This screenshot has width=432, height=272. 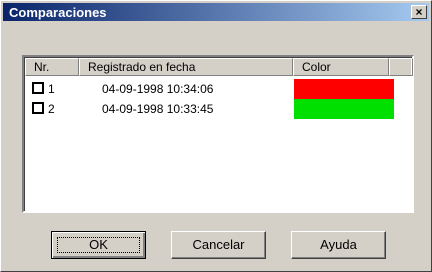 I want to click on row-number: 2, so click(x=51, y=109).